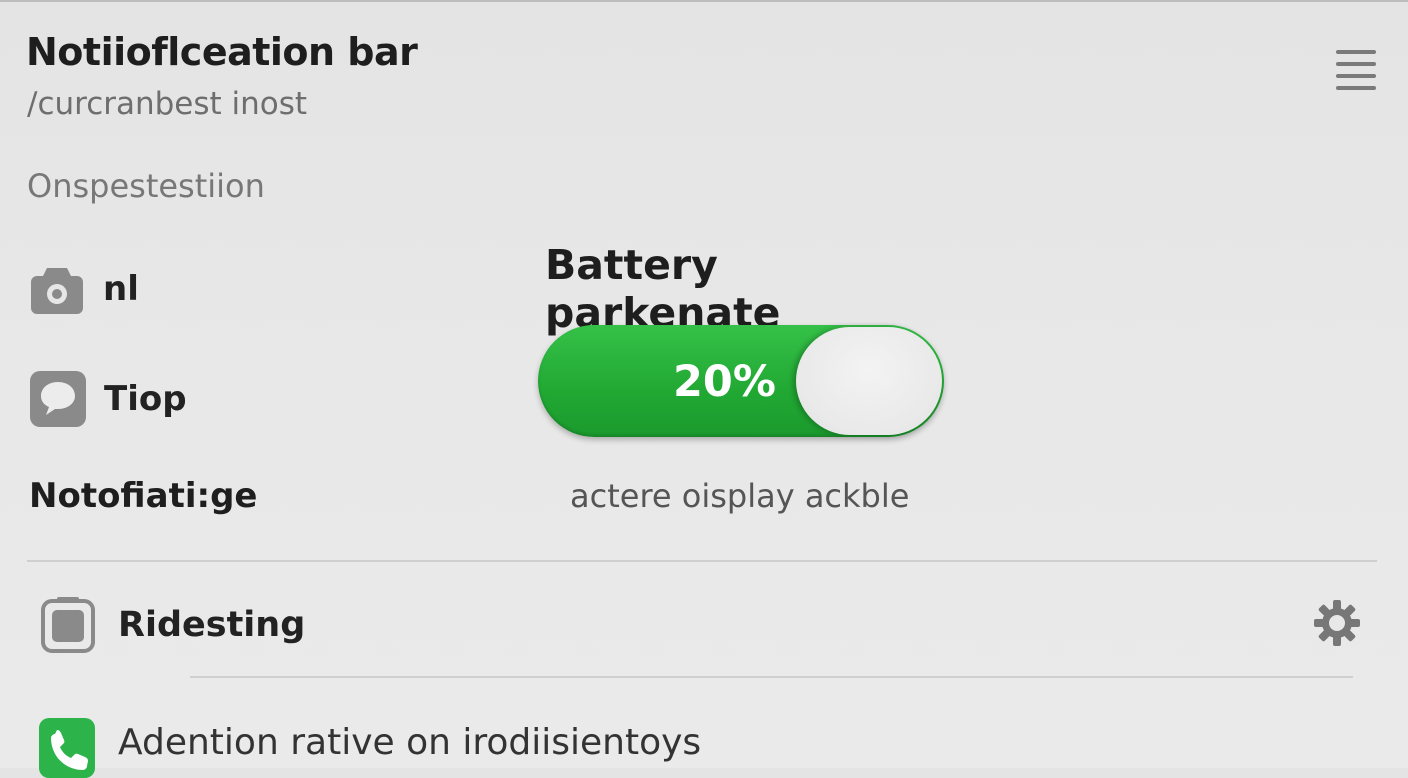  Describe the element at coordinates (410, 742) in the screenshot. I see `footer-text: Adention rative on irodiisientoys` at that location.